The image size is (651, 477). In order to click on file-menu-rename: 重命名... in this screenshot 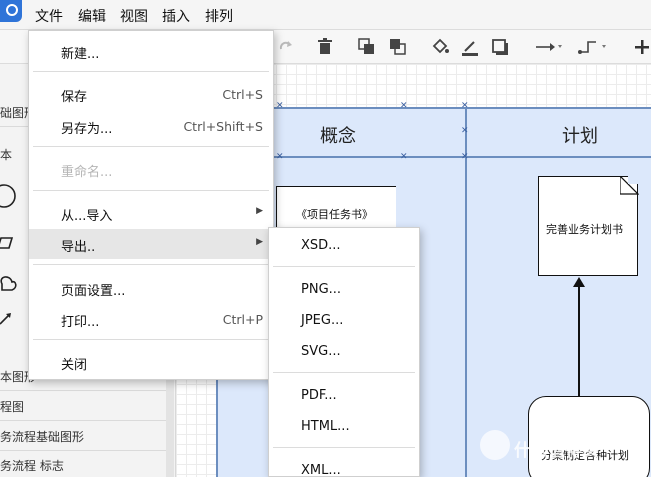, I will do `click(87, 172)`.